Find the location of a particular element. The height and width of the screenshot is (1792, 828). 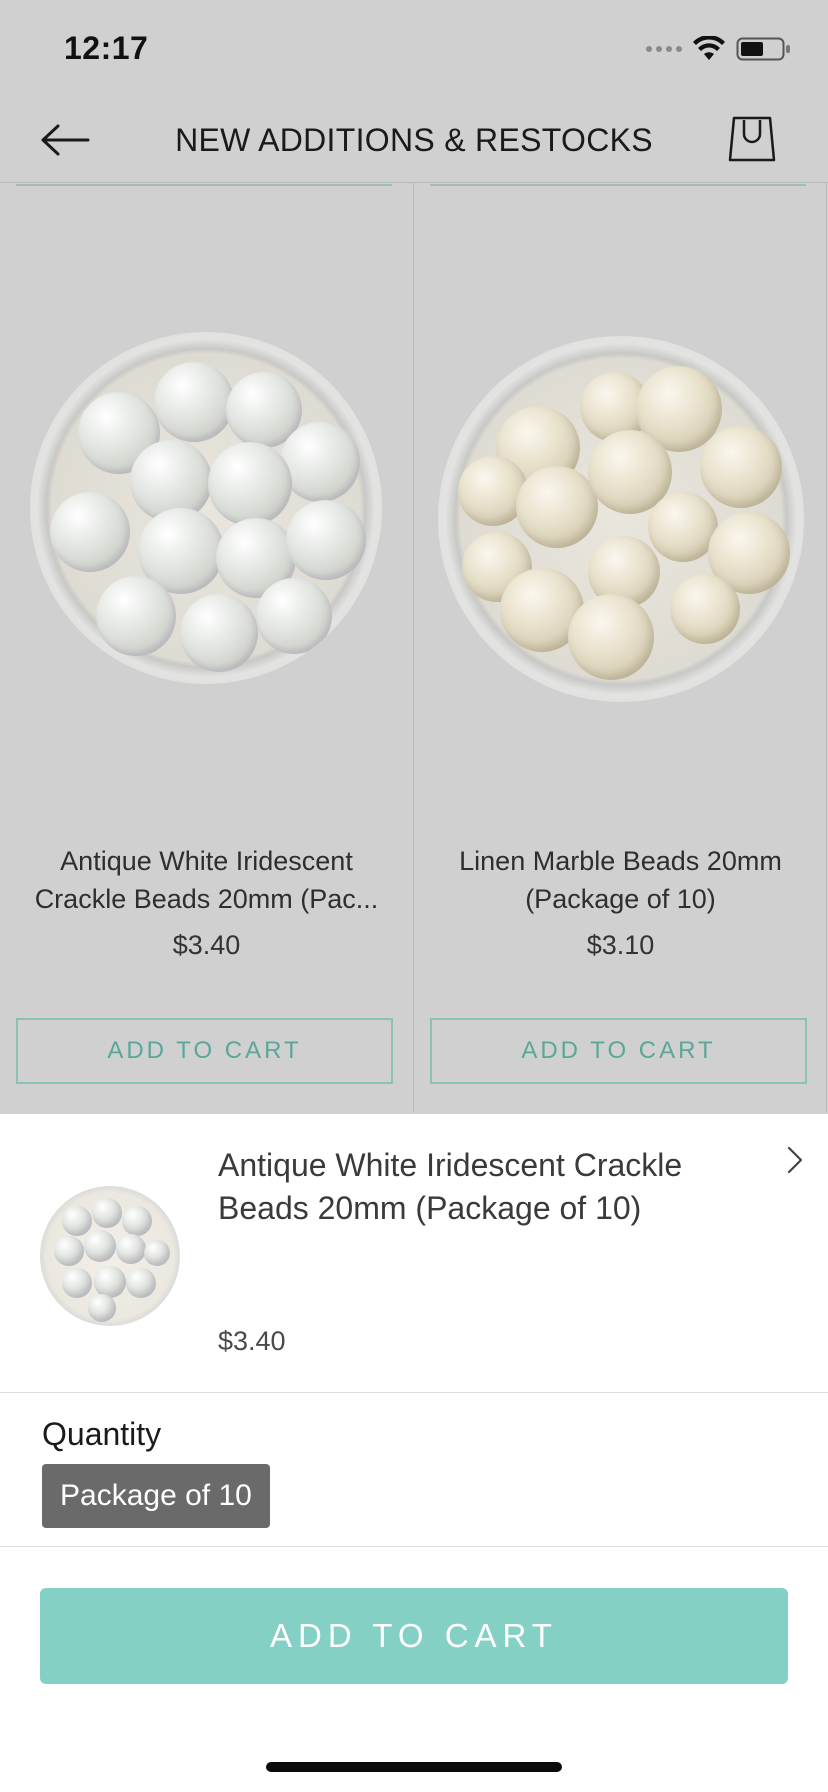

product-title-line: Linen Marble Beads 20mm is located at coordinates (620, 861).